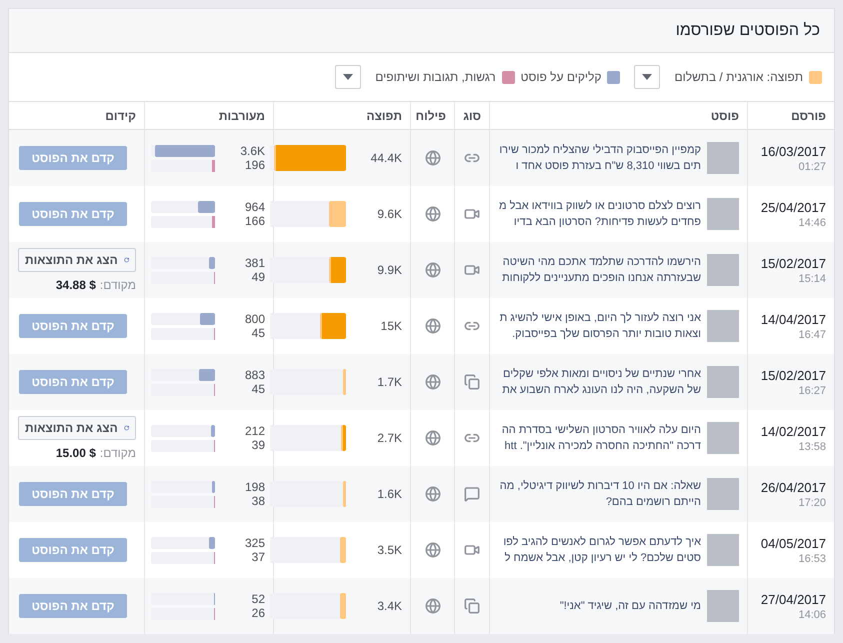 Image resolution: width=843 pixels, height=643 pixels. Describe the element at coordinates (254, 221) in the screenshot. I see `reactions-value: 166` at that location.